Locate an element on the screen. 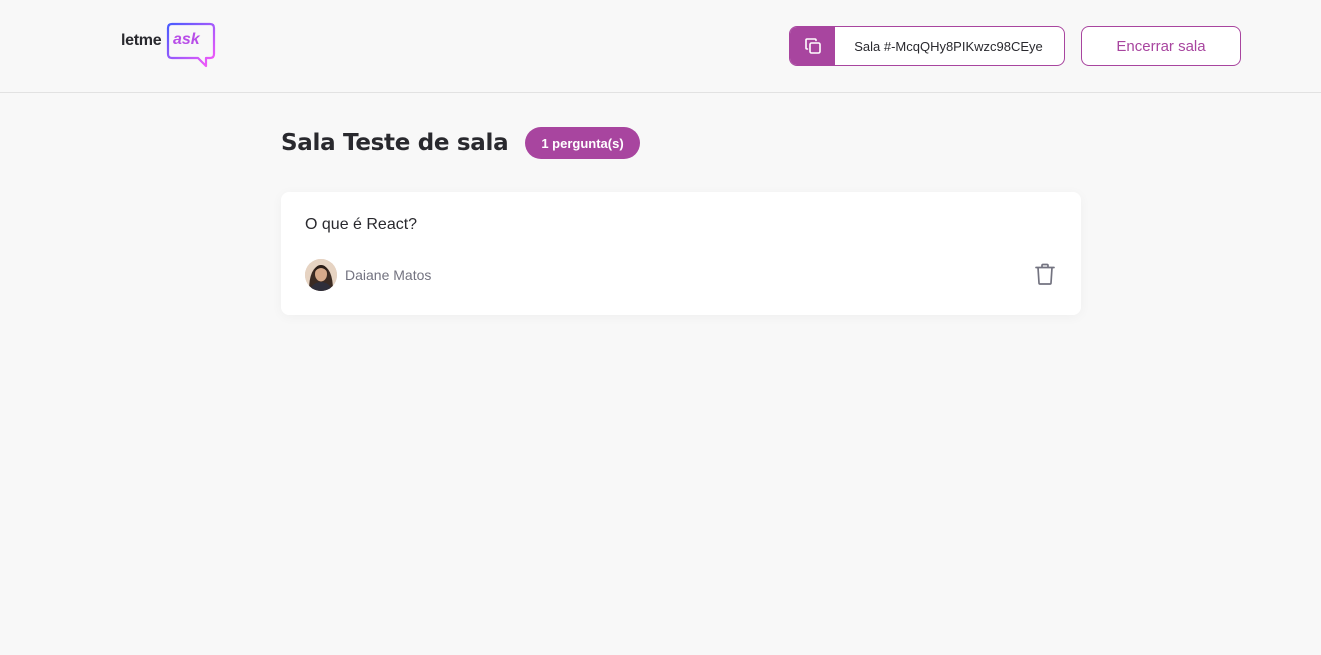 The height and width of the screenshot is (655, 1321). room-title-row: Sala Teste de sala 1 pergunta(s) is located at coordinates (460, 143).